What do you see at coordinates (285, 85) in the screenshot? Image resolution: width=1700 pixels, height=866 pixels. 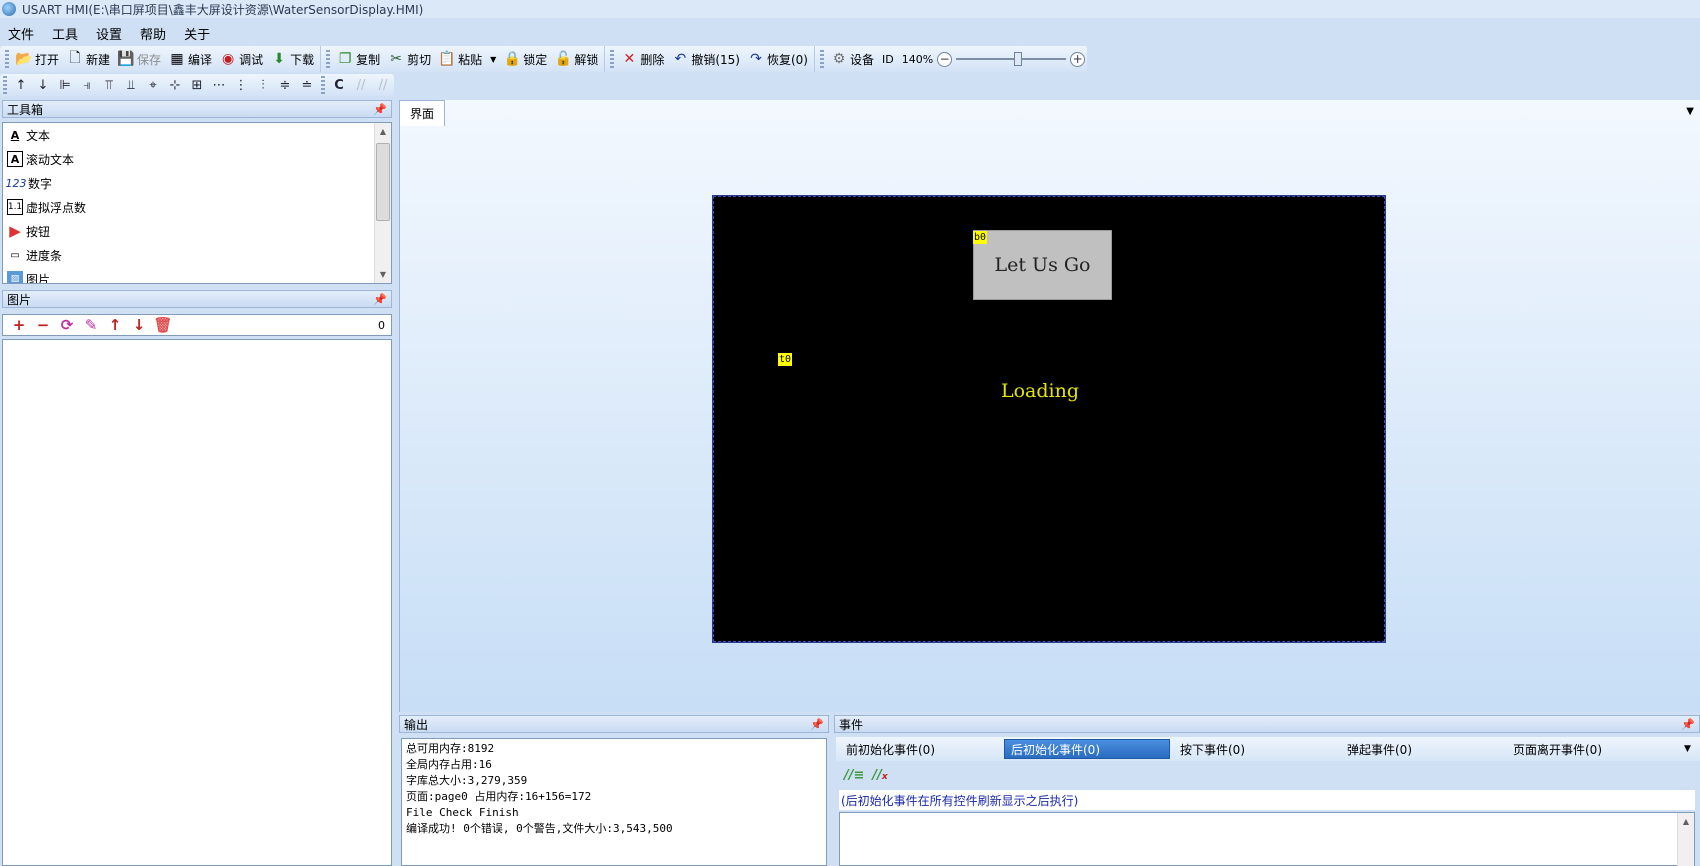 I see `distribute-vertical-icon: ≑` at bounding box center [285, 85].